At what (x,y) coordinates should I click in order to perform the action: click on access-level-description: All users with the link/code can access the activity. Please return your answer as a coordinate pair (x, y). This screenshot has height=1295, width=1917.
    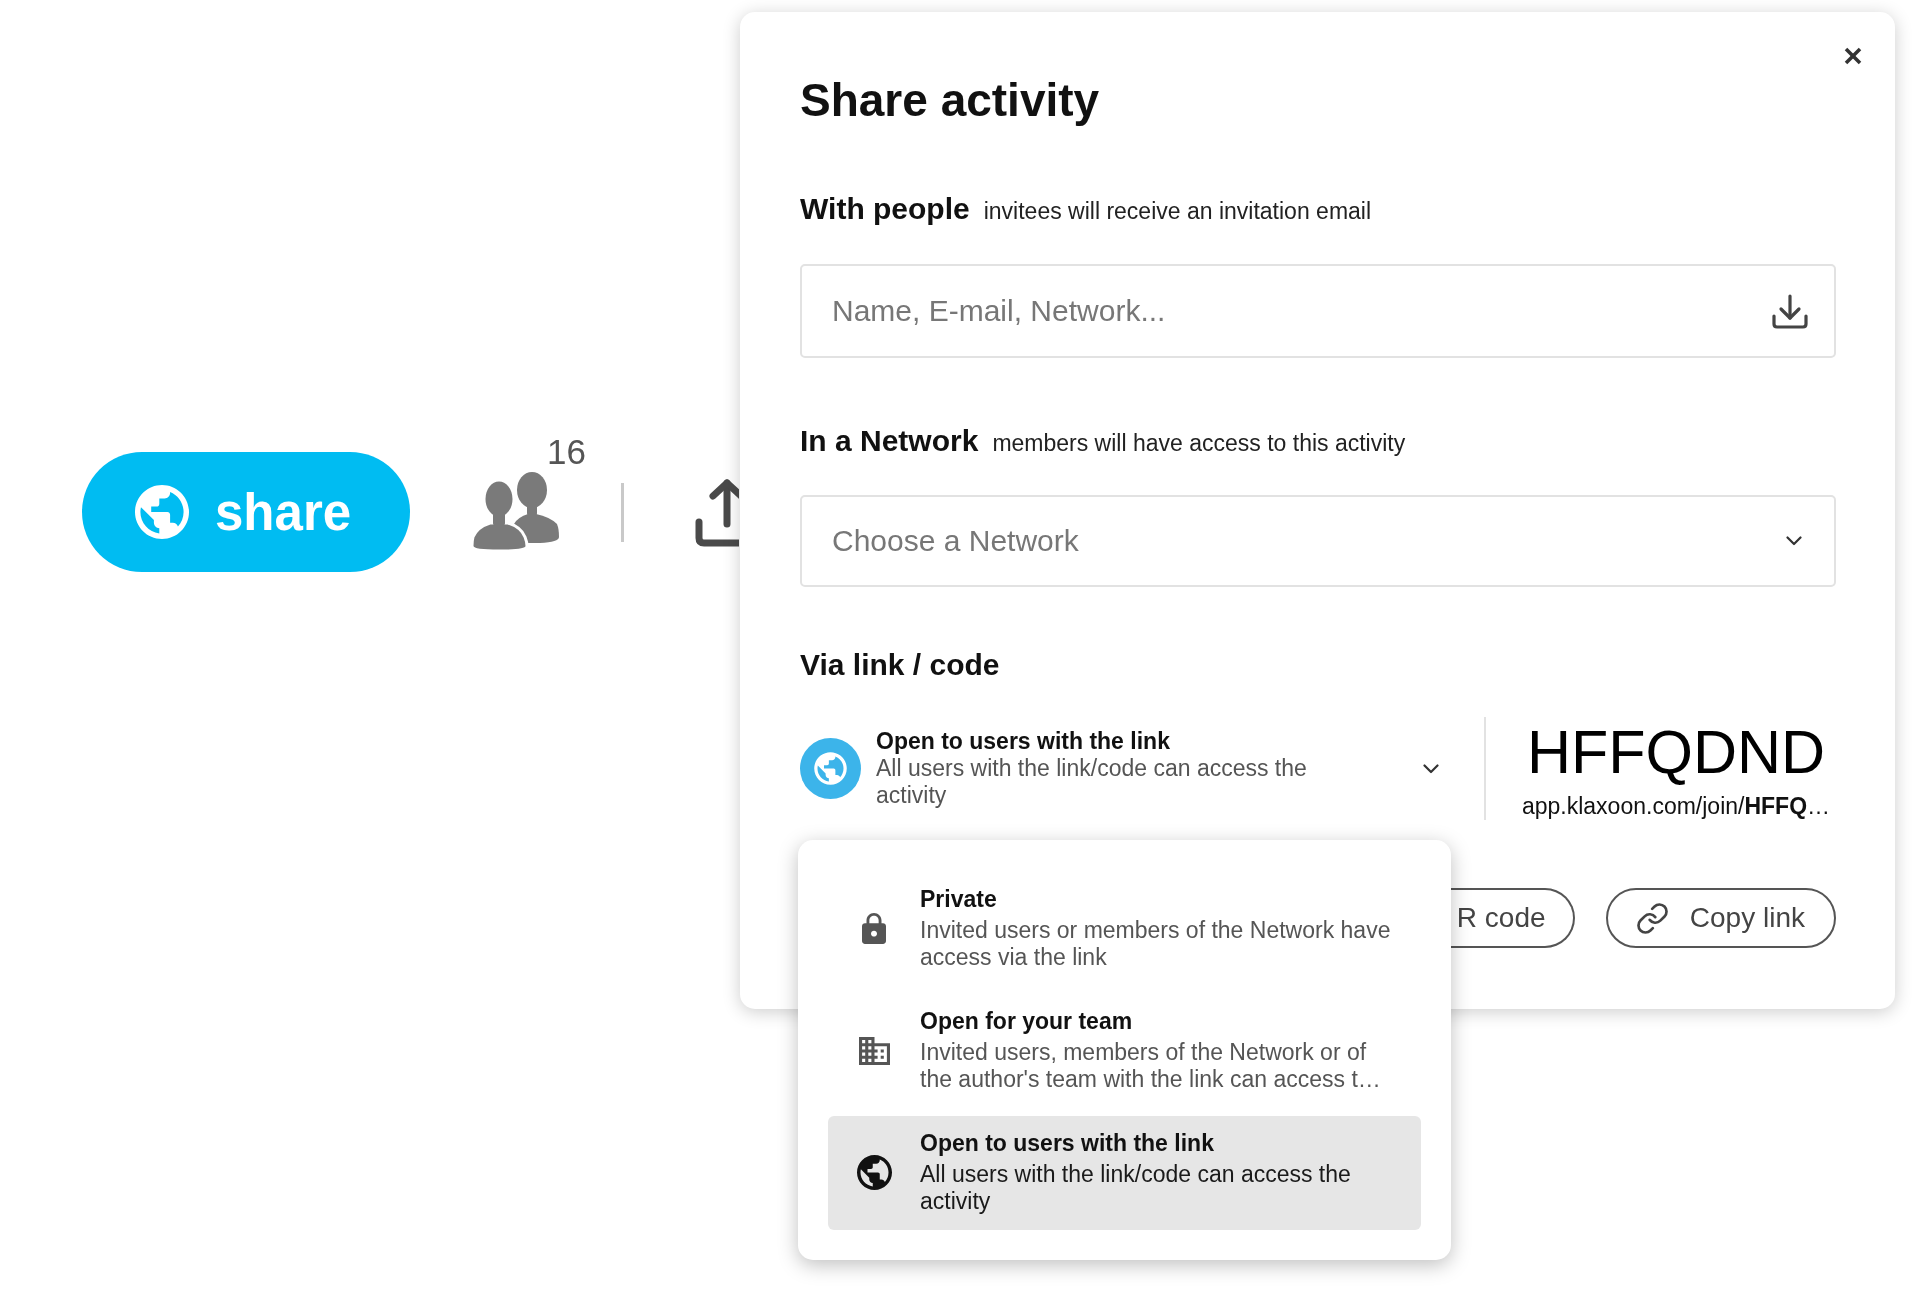
    Looking at the image, I should click on (1092, 782).